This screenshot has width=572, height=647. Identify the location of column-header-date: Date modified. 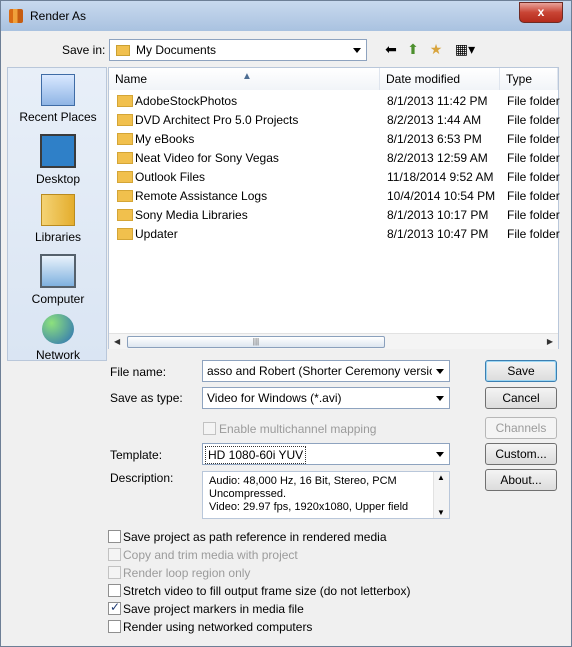
(440, 79).